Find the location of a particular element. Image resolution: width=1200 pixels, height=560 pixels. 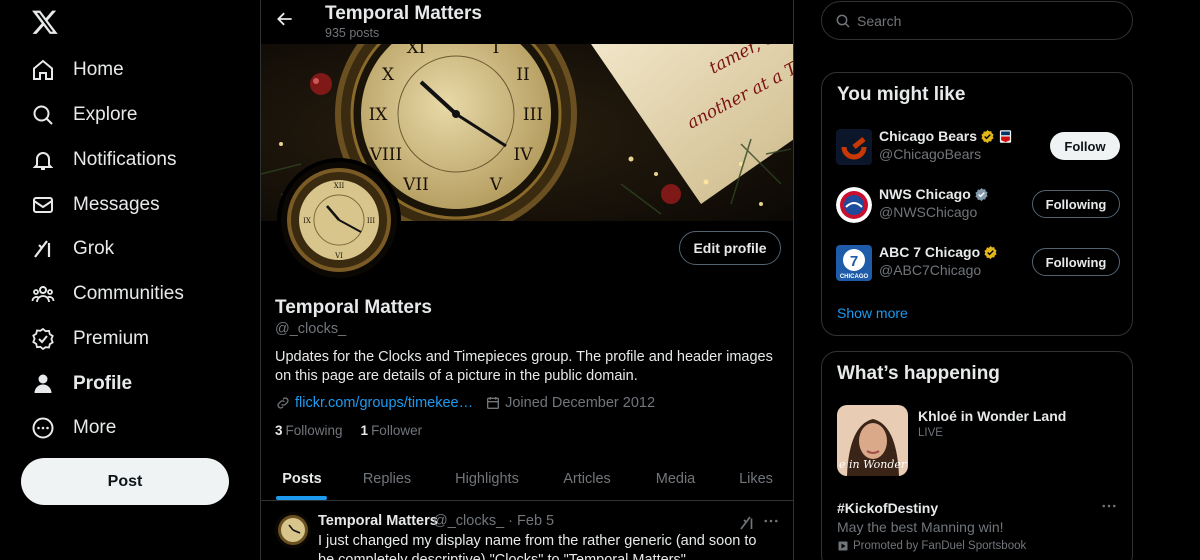

nav-communities: Communities is located at coordinates (107, 294).